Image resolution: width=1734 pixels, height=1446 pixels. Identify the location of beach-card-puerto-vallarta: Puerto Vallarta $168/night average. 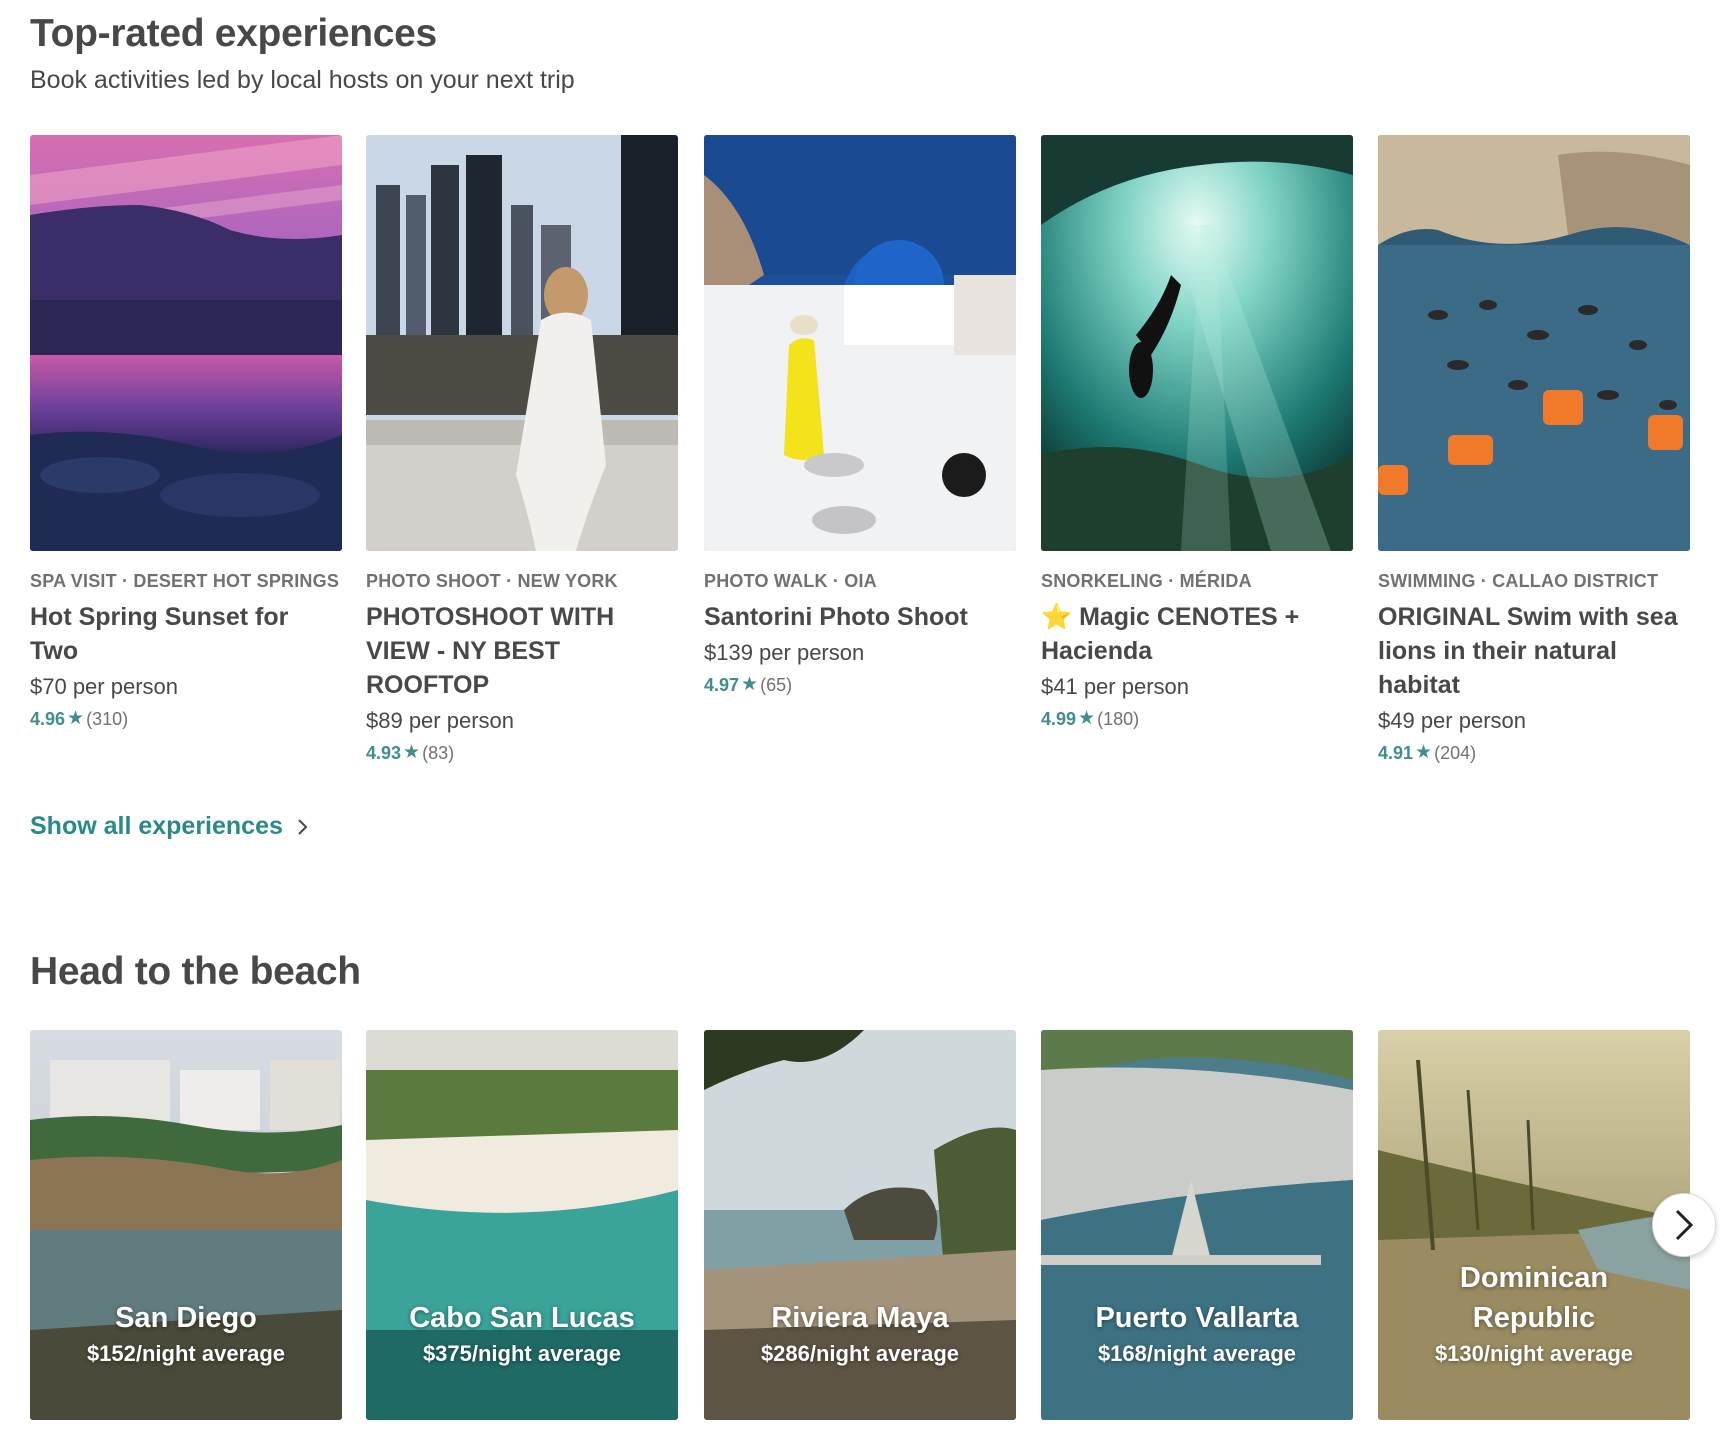
(1197, 1225).